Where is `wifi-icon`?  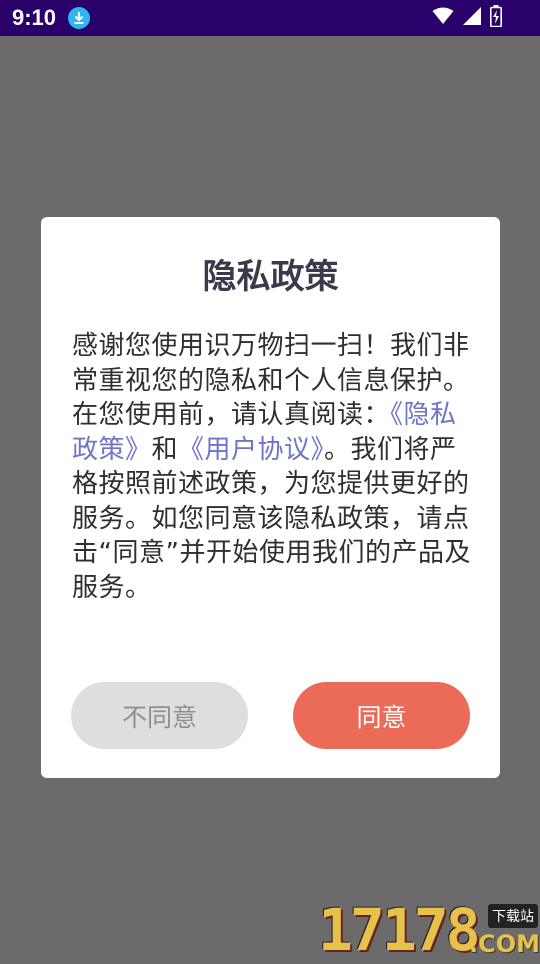 wifi-icon is located at coordinates (443, 18).